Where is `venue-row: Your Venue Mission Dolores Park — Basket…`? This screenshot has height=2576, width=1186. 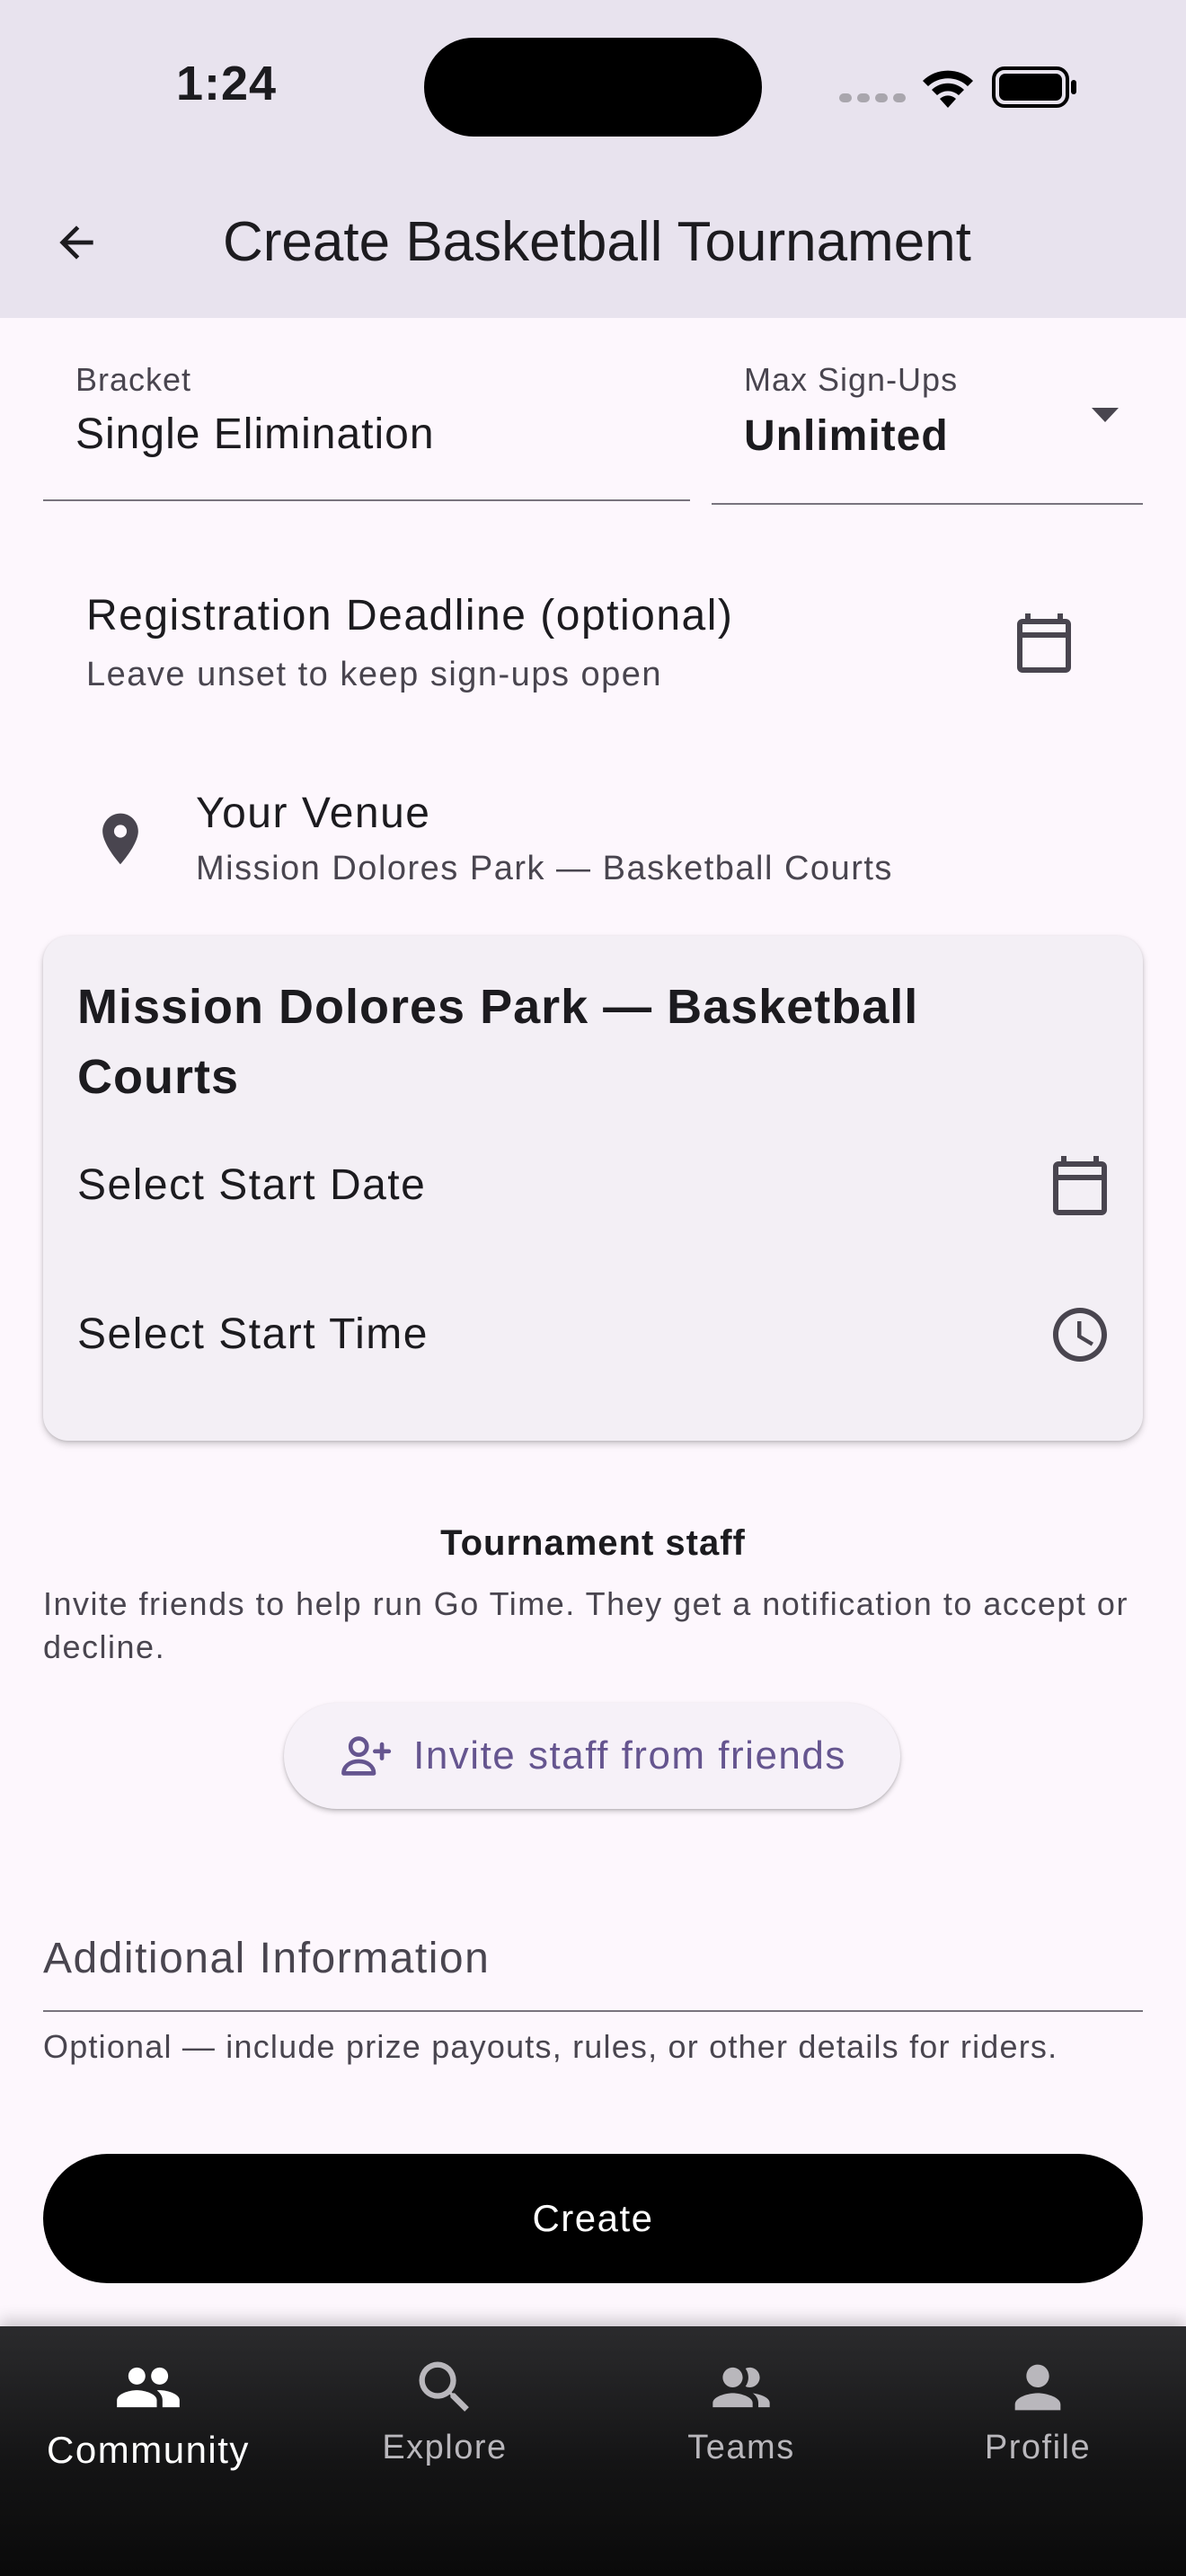
venue-row: Your Venue Mission Dolores Park — Basket… is located at coordinates (593, 845).